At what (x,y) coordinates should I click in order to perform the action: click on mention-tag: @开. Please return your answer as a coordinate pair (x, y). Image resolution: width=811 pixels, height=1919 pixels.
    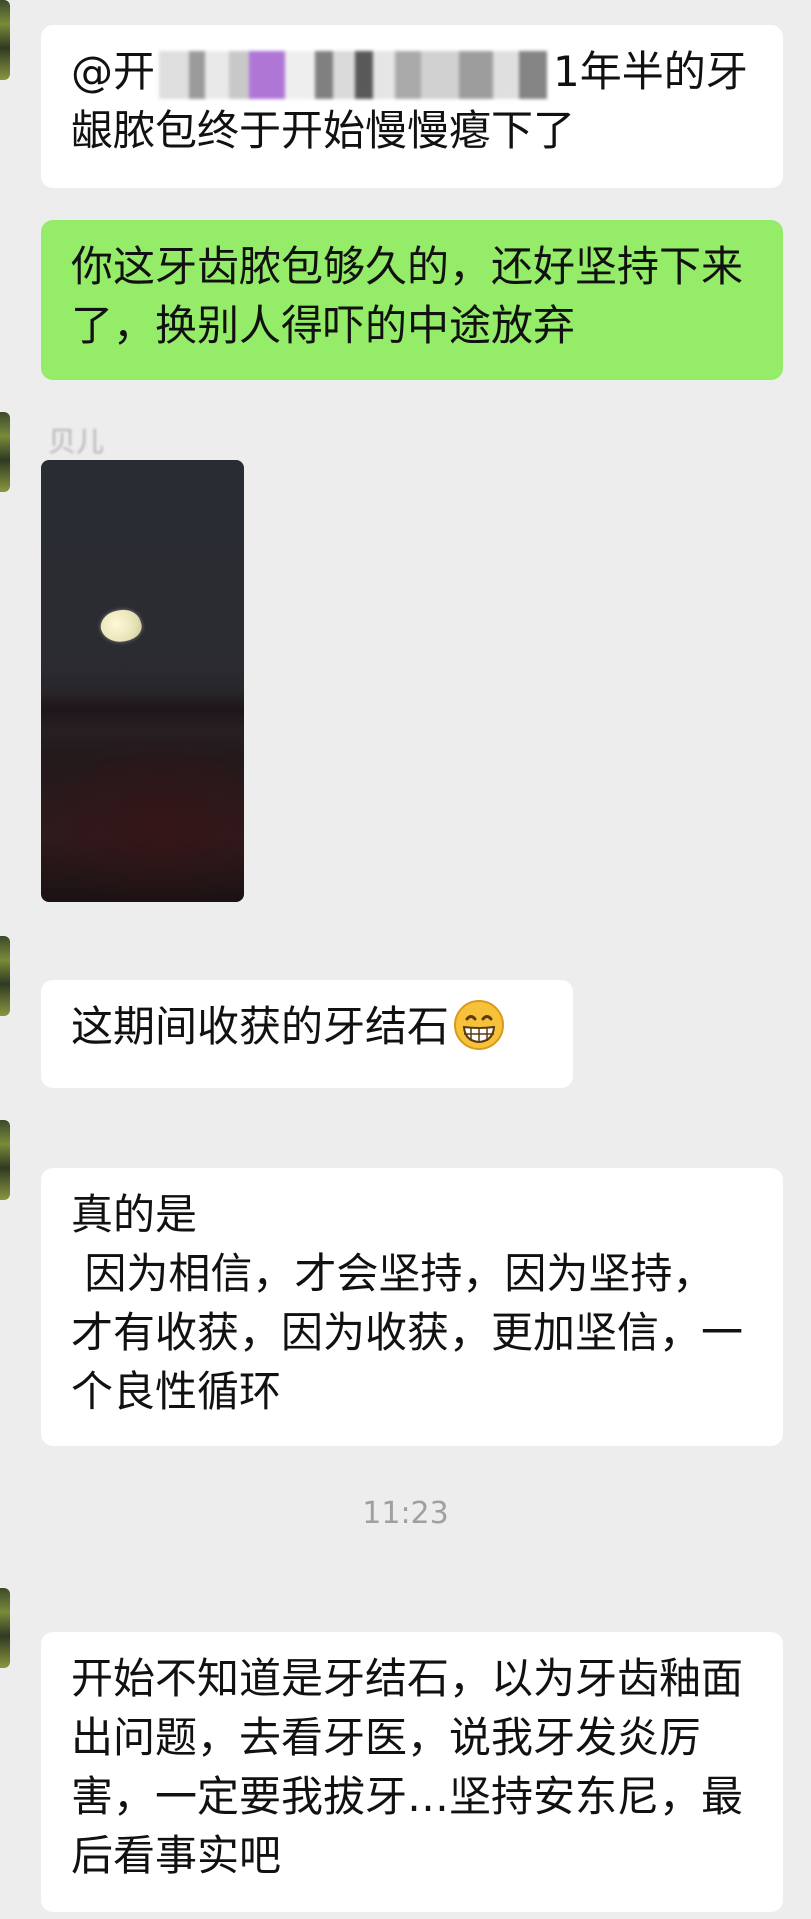
    Looking at the image, I should click on (312, 71).